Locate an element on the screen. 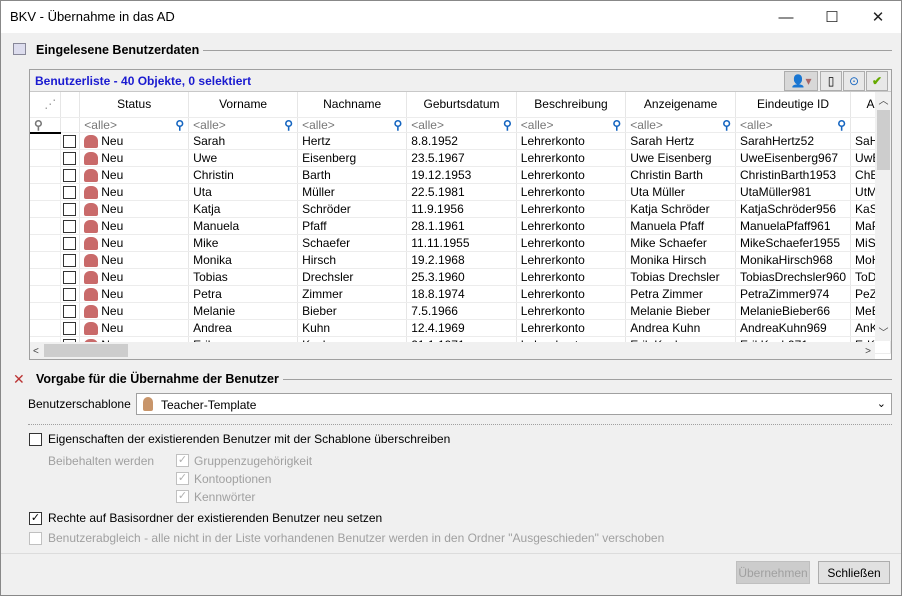 The height and width of the screenshot is (596, 902). column-header: Nachname is located at coordinates (352, 105).